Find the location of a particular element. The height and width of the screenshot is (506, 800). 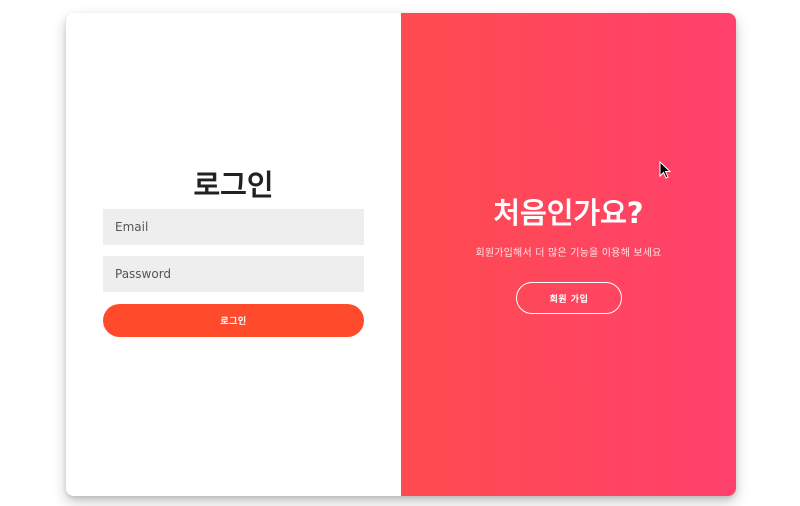

password-field is located at coordinates (233, 274).